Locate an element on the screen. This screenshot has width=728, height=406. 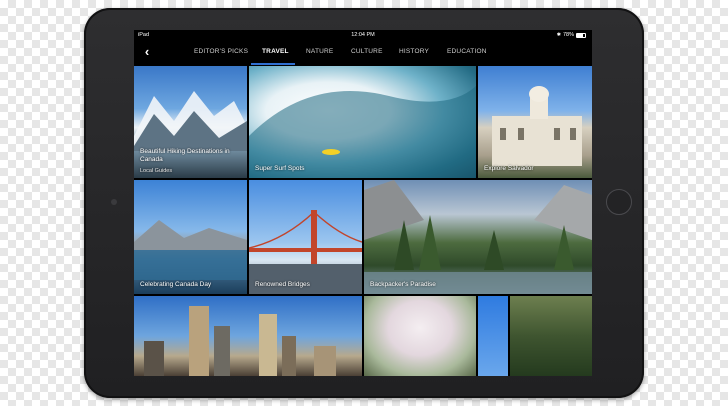
tile-blossom-trees is located at coordinates (420, 336).